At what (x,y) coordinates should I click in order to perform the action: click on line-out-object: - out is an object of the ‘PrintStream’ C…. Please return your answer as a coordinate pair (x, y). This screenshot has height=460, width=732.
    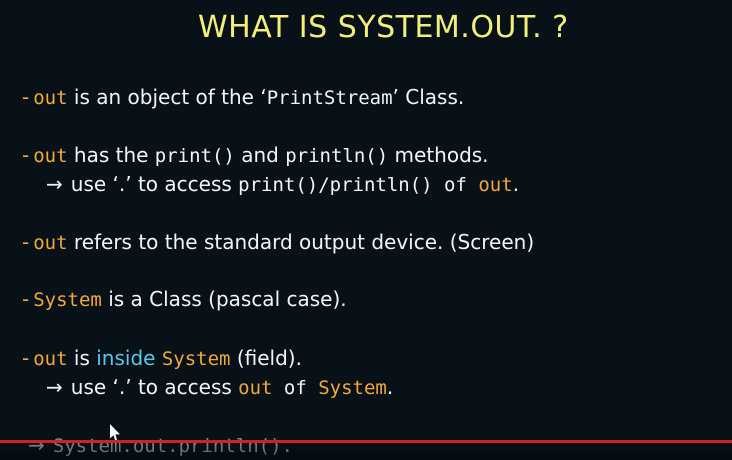
    Looking at the image, I should click on (243, 97).